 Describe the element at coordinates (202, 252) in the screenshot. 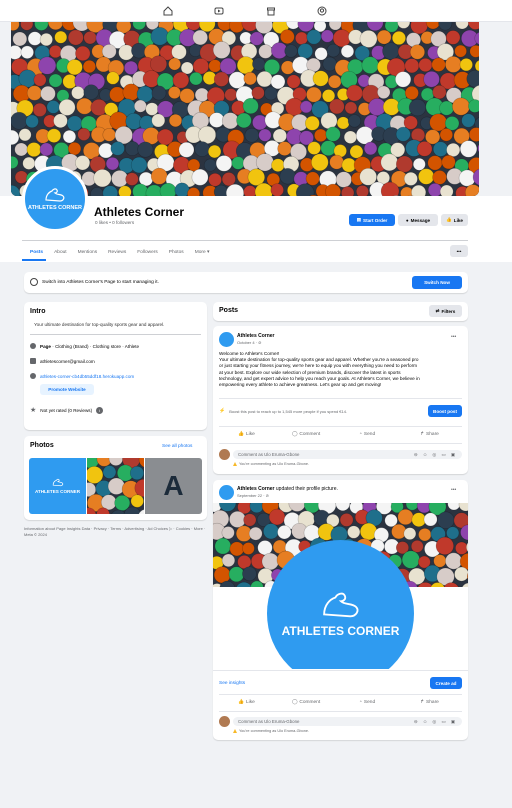

I see `tab-more: More ▾` at that location.